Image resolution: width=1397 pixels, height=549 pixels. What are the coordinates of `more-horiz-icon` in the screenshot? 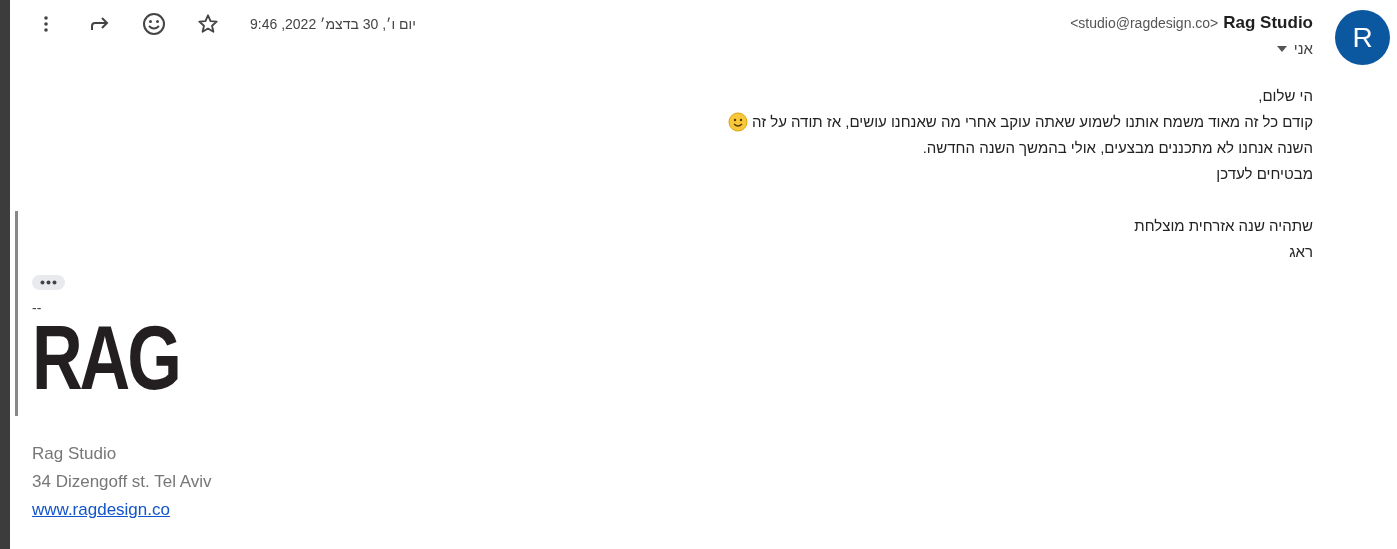 It's located at (48, 282).